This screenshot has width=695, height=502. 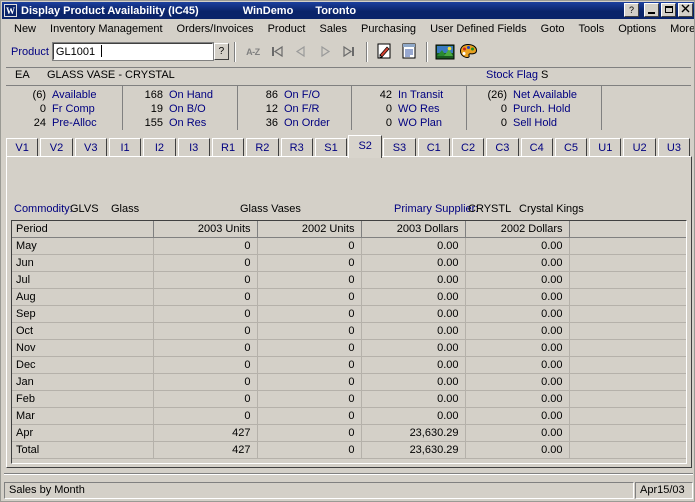 I want to click on window-controls: ?, so click(x=658, y=10).